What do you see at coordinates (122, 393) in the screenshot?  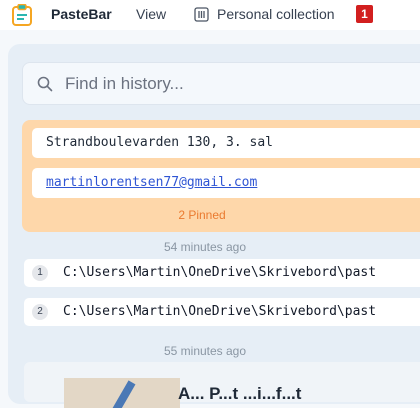 I see `image-thumbnail` at bounding box center [122, 393].